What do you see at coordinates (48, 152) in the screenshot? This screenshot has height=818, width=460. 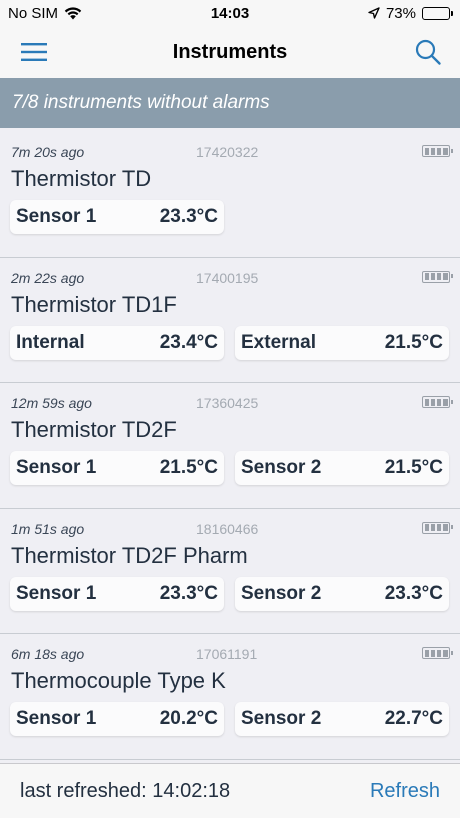 I see `last-seen-time: 7m 20s ago` at bounding box center [48, 152].